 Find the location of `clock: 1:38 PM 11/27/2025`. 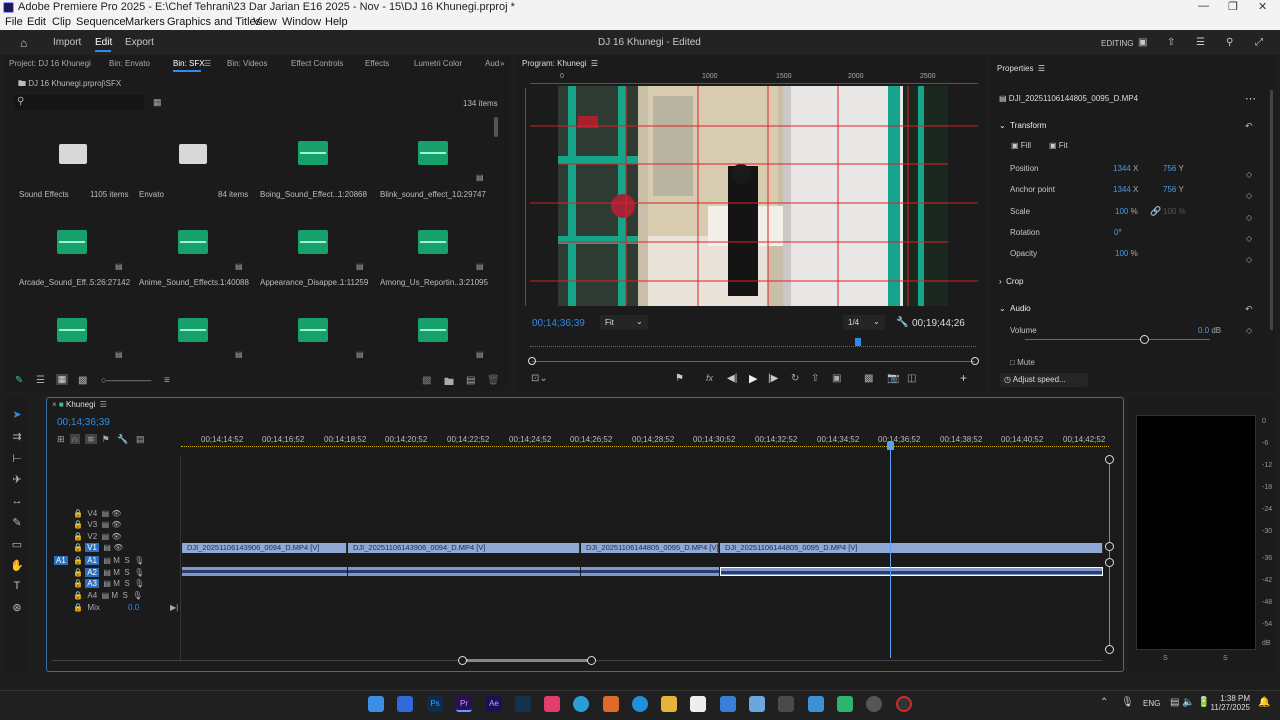

clock: 1:38 PM 11/27/2025 is located at coordinates (1230, 703).